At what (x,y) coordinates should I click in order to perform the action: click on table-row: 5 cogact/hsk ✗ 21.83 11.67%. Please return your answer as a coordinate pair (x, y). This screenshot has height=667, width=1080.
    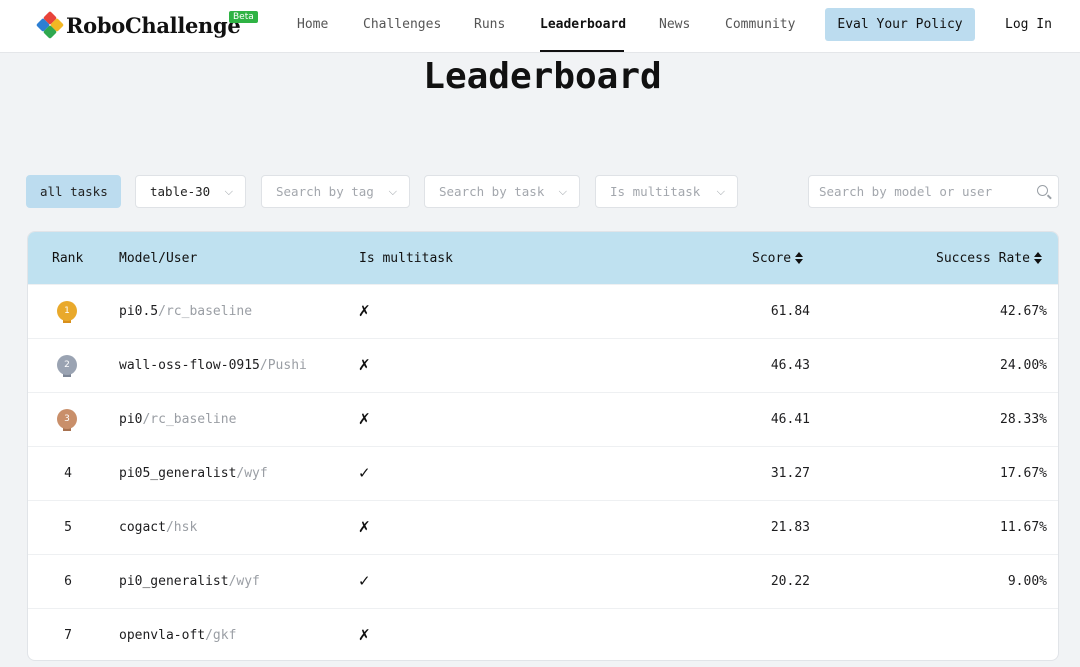
    Looking at the image, I should click on (543, 527).